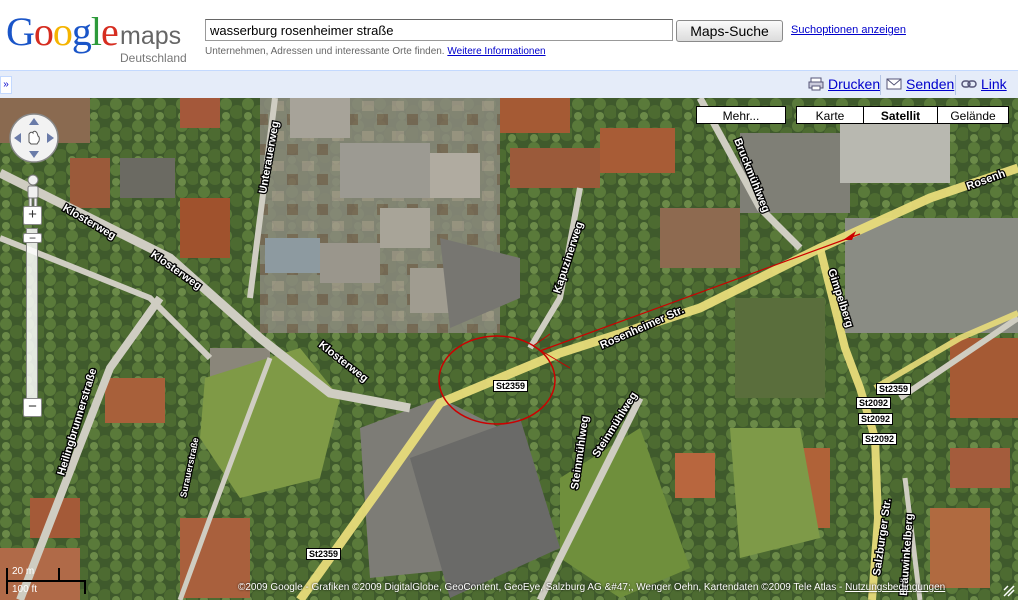 The height and width of the screenshot is (604, 1018). Describe the element at coordinates (816, 84) in the screenshot. I see `printer-icon` at that location.